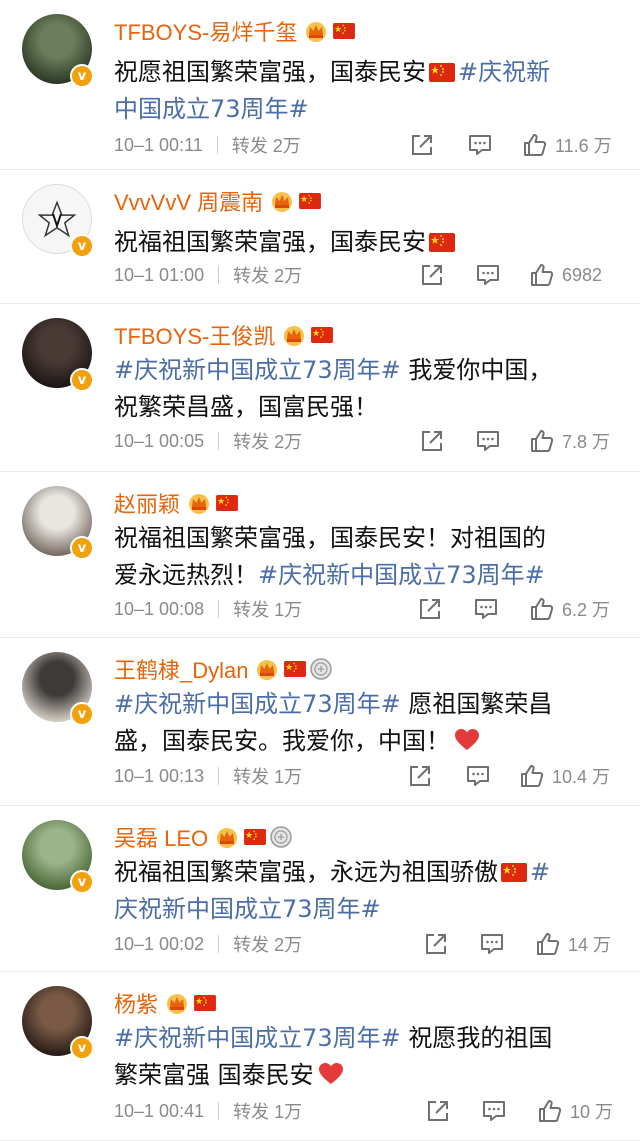  What do you see at coordinates (270, 242) in the screenshot?
I see `post-text: 祝福祖国繁荣富强，国泰民安` at bounding box center [270, 242].